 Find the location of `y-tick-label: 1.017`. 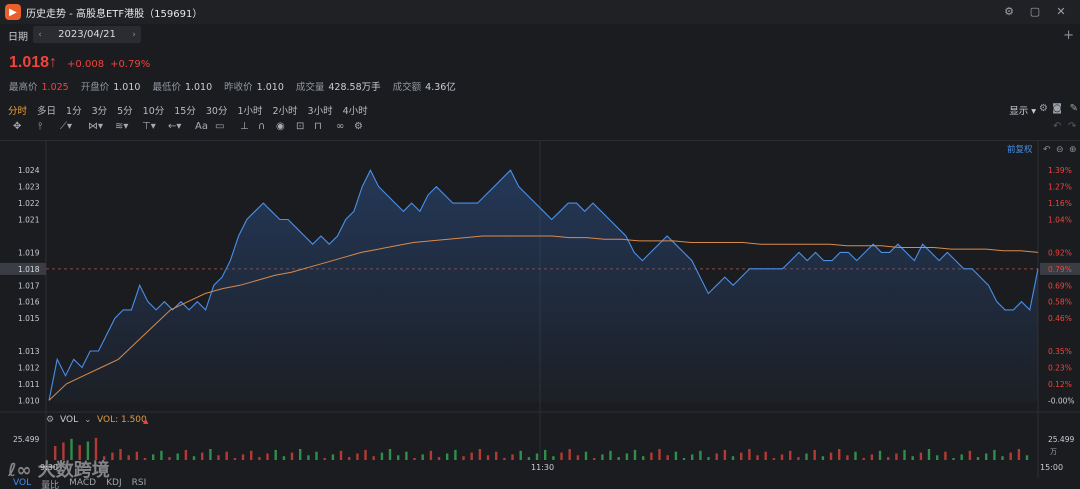

y-tick-label: 1.017 is located at coordinates (29, 285).